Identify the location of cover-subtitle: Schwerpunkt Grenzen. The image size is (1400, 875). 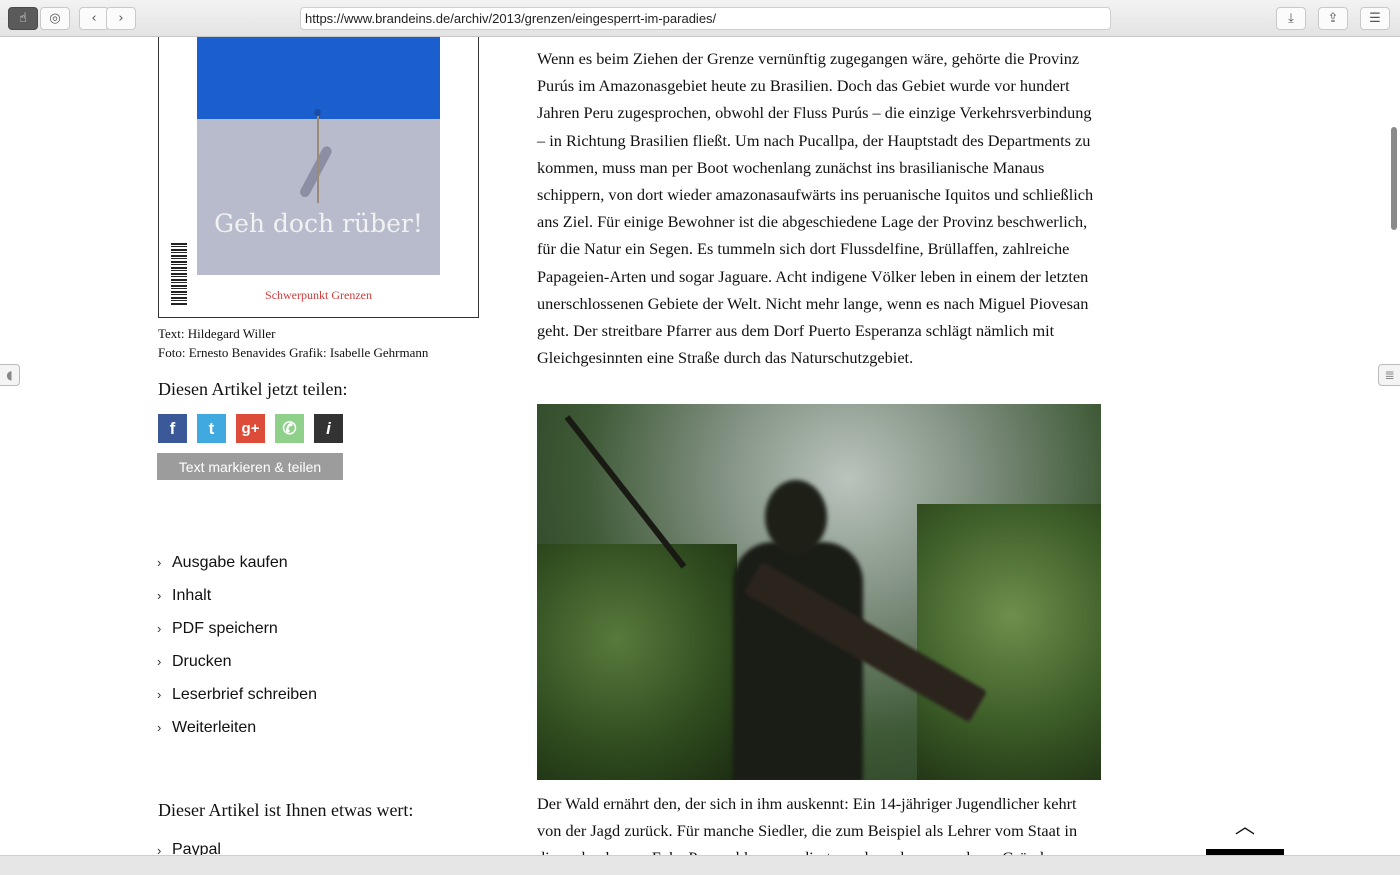
(318, 295).